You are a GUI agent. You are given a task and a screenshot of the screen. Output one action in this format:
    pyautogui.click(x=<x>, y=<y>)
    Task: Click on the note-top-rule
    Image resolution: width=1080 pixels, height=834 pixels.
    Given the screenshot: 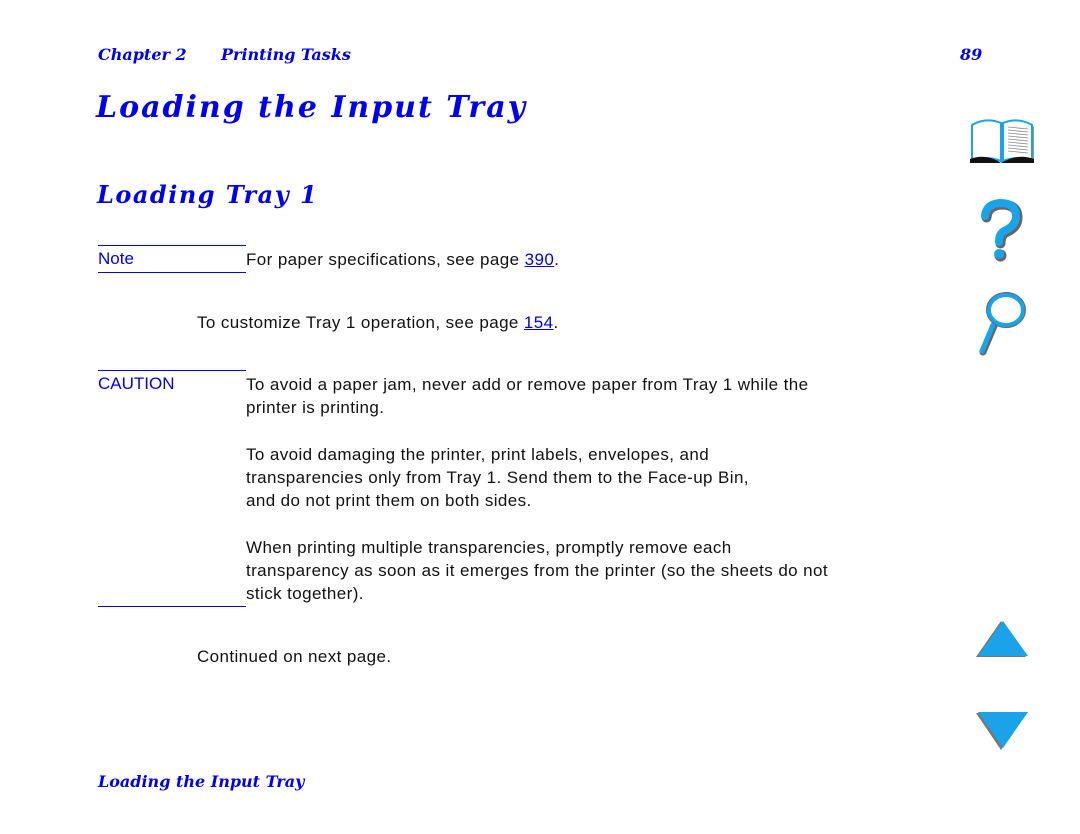 What is the action you would take?
    pyautogui.click(x=172, y=245)
    